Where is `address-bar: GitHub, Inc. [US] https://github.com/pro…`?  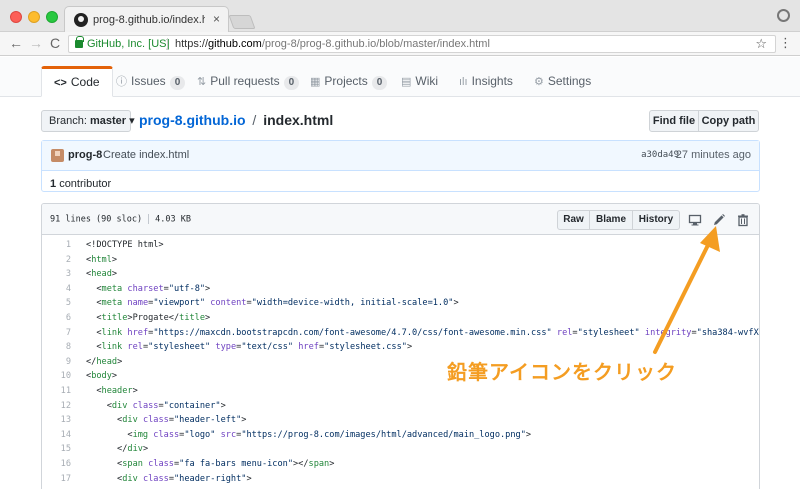
address-bar: GitHub, Inc. [US] https://github.com/pro… is located at coordinates (422, 44).